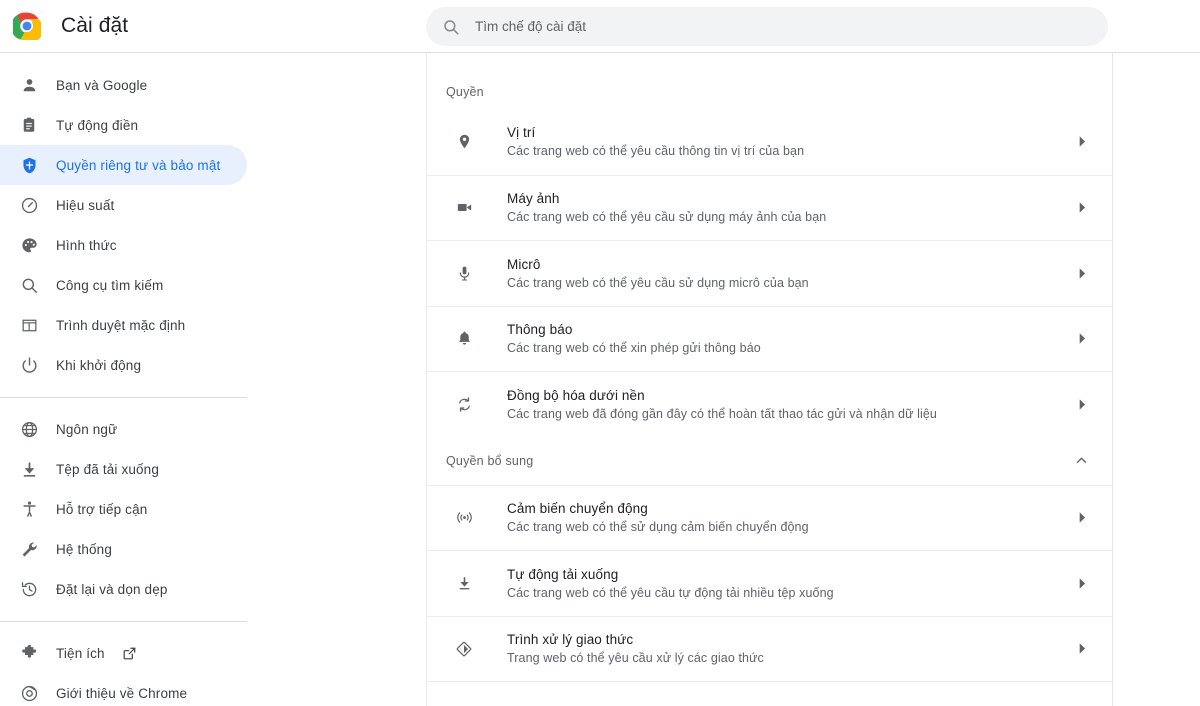 The width and height of the screenshot is (1200, 706). I want to click on sidebar-item-label: Trình duyệt mặc định, so click(121, 325).